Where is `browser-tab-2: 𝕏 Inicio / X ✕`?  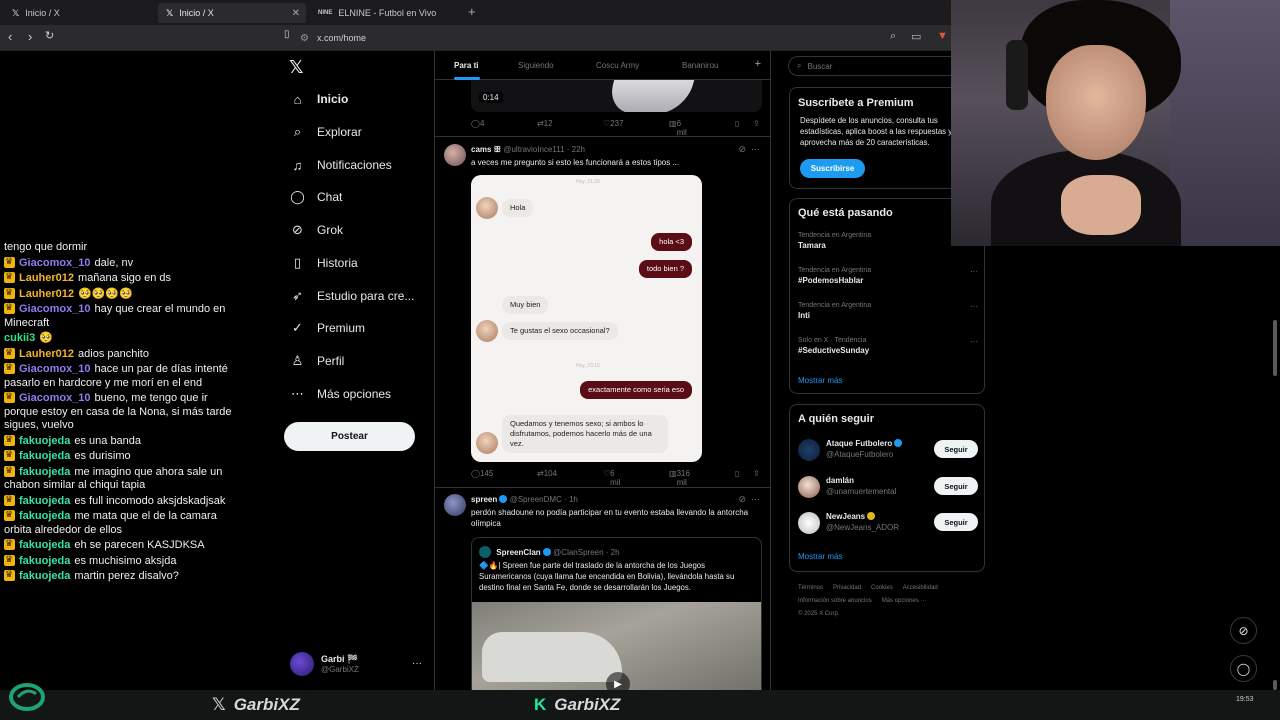
browser-tab-2: 𝕏 Inicio / X ✕ is located at coordinates (232, 13).